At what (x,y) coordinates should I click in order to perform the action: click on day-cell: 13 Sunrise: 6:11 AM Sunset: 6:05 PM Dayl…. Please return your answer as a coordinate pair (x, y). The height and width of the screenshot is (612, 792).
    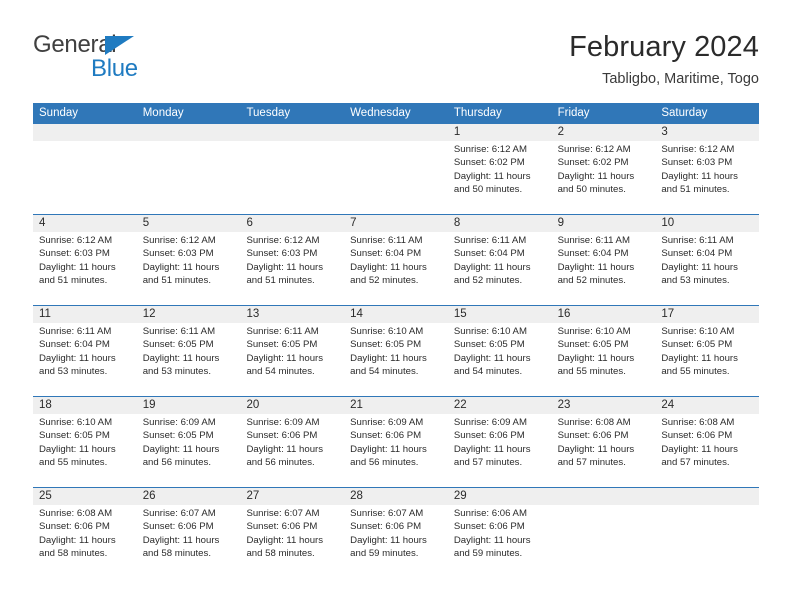
    Looking at the image, I should click on (292, 351).